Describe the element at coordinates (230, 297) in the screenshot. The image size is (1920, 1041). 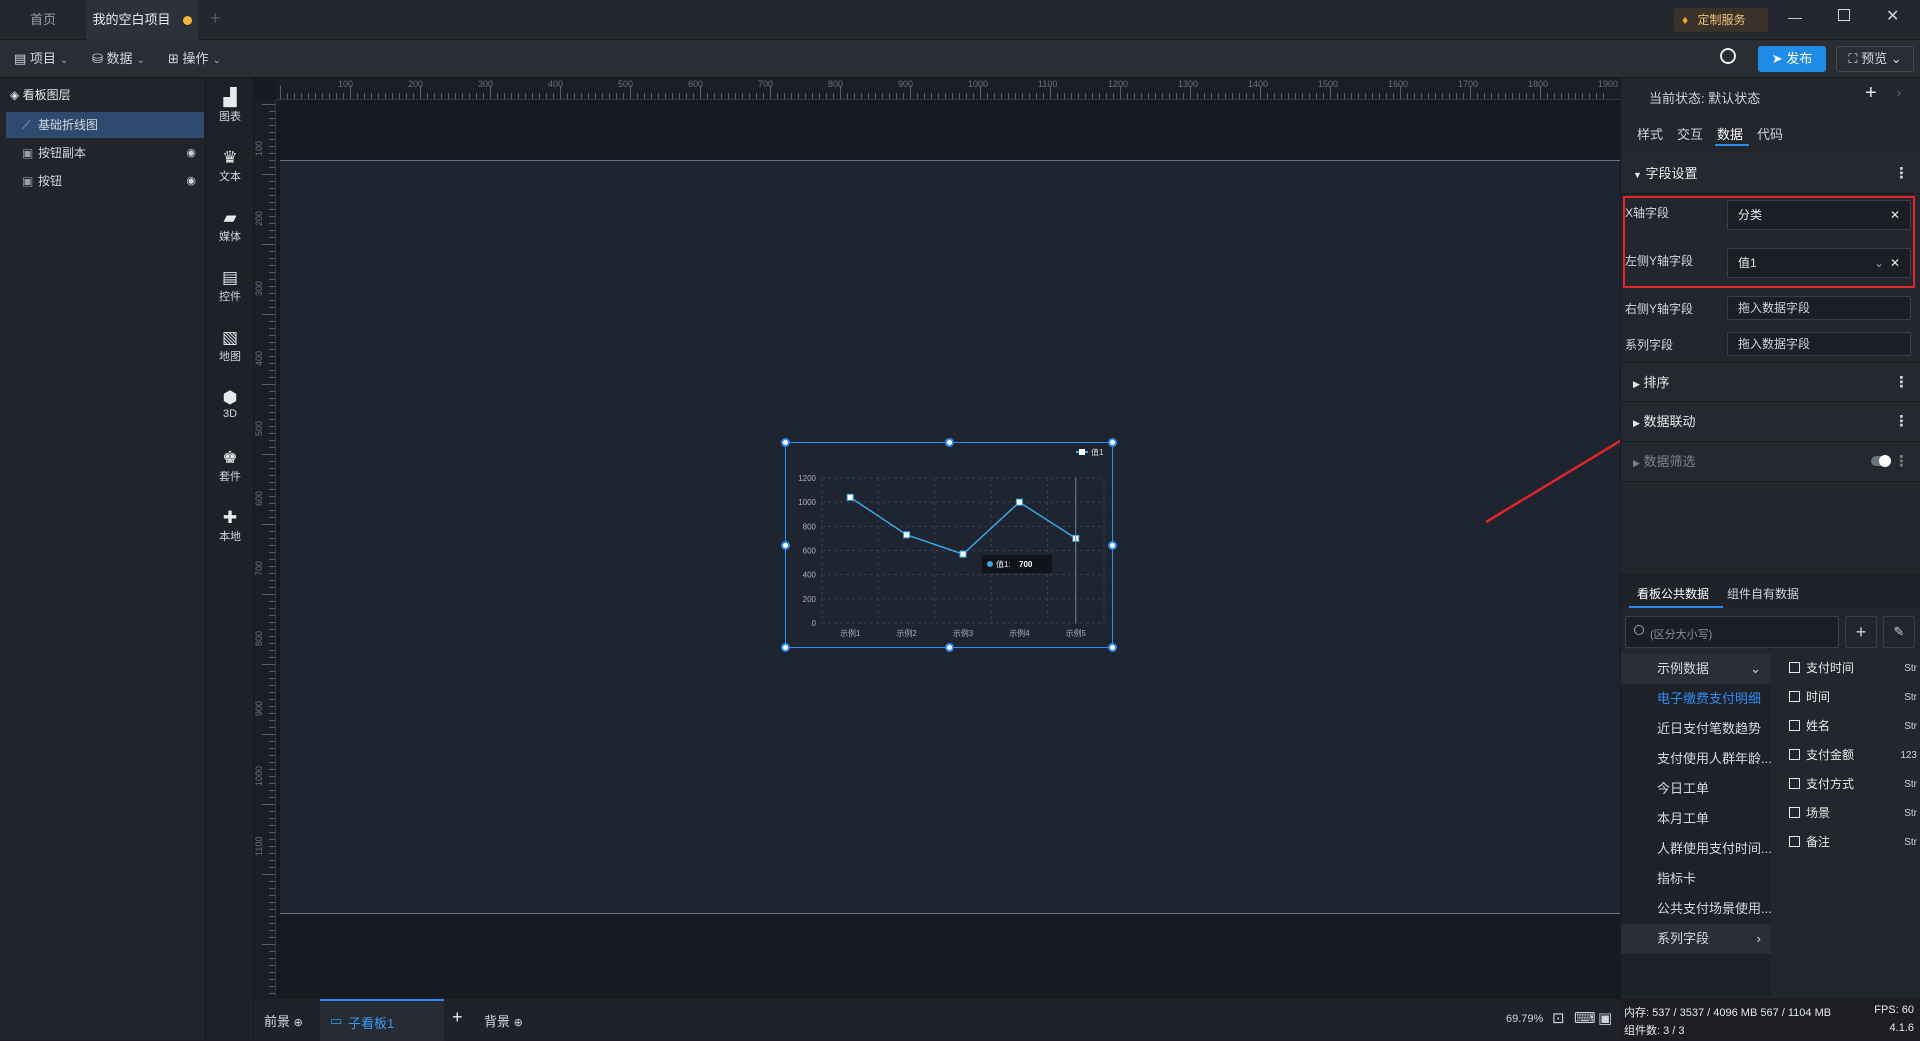
I see `tool-label: 控件` at that location.